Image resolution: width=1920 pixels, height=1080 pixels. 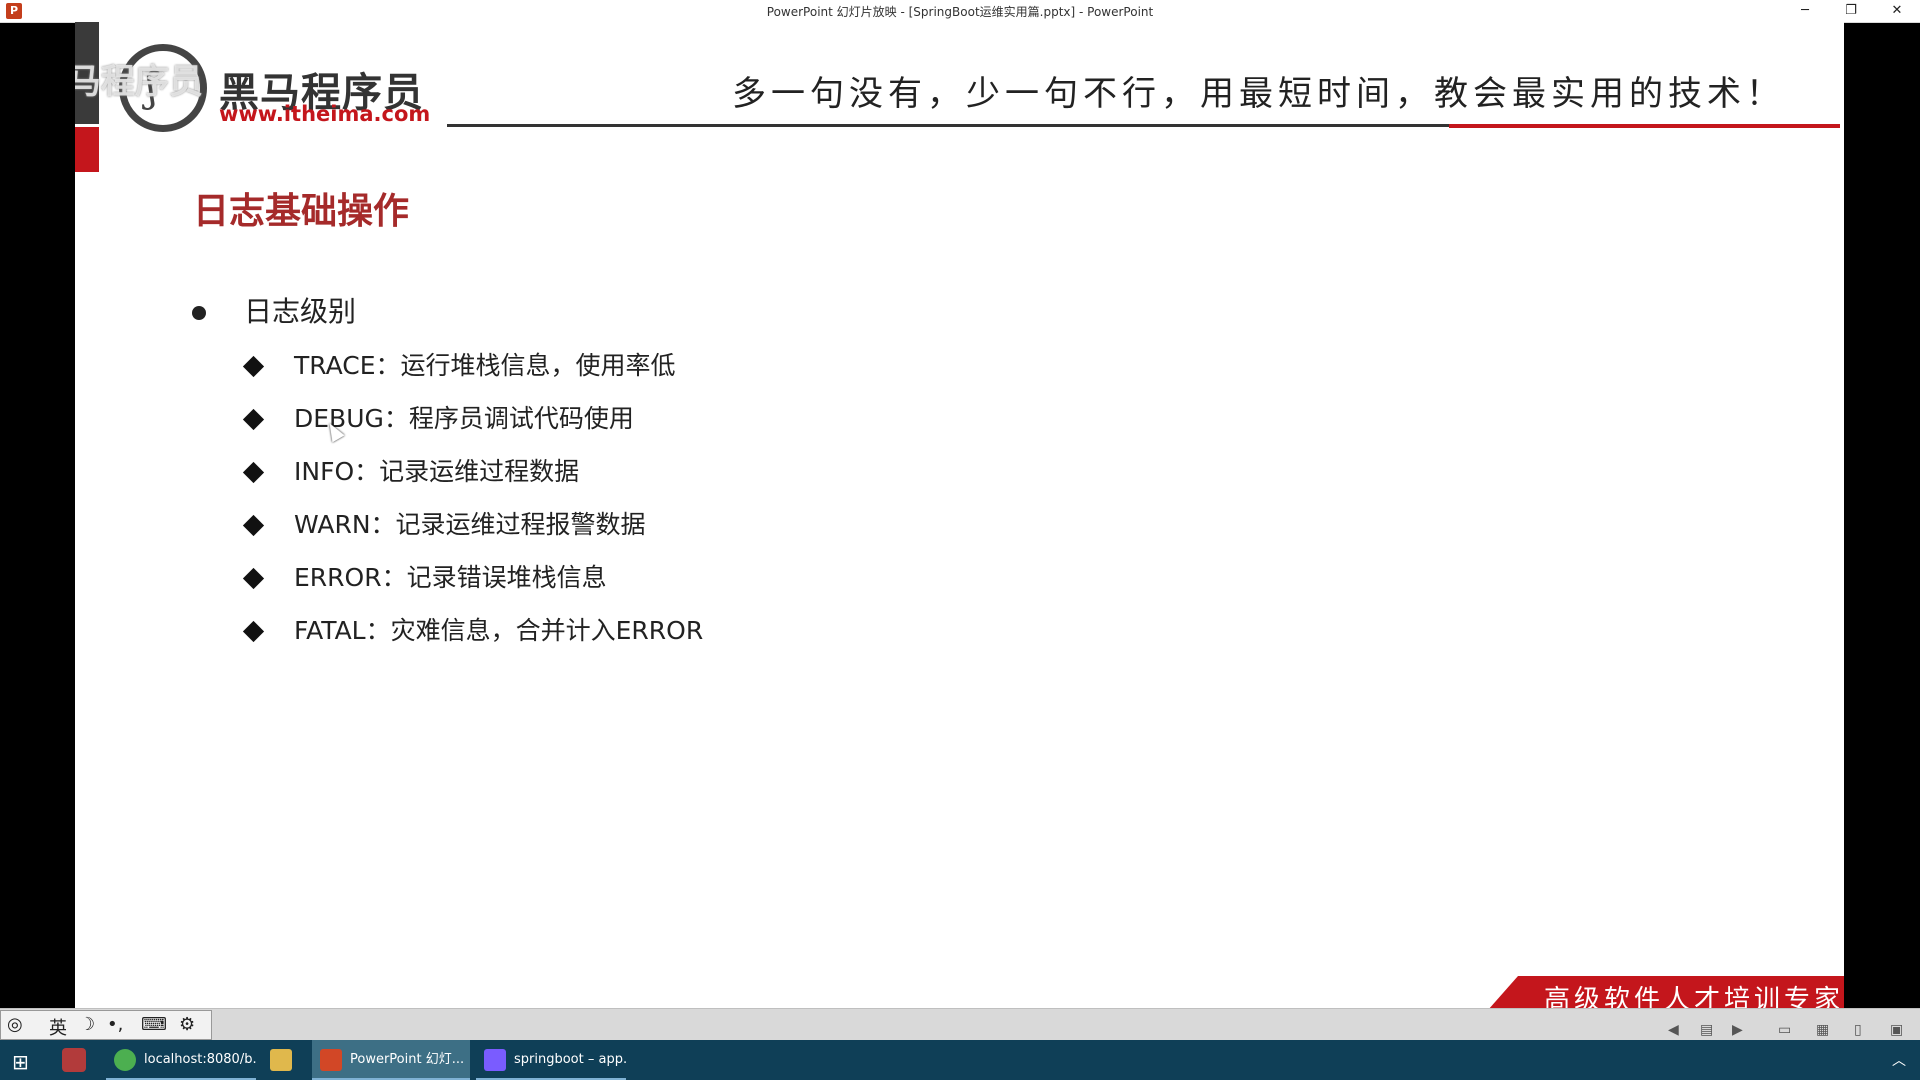 I want to click on ime-toolbar: ◎ 英 ☽ •, ⌨ ⚙, so click(x=106, y=1025).